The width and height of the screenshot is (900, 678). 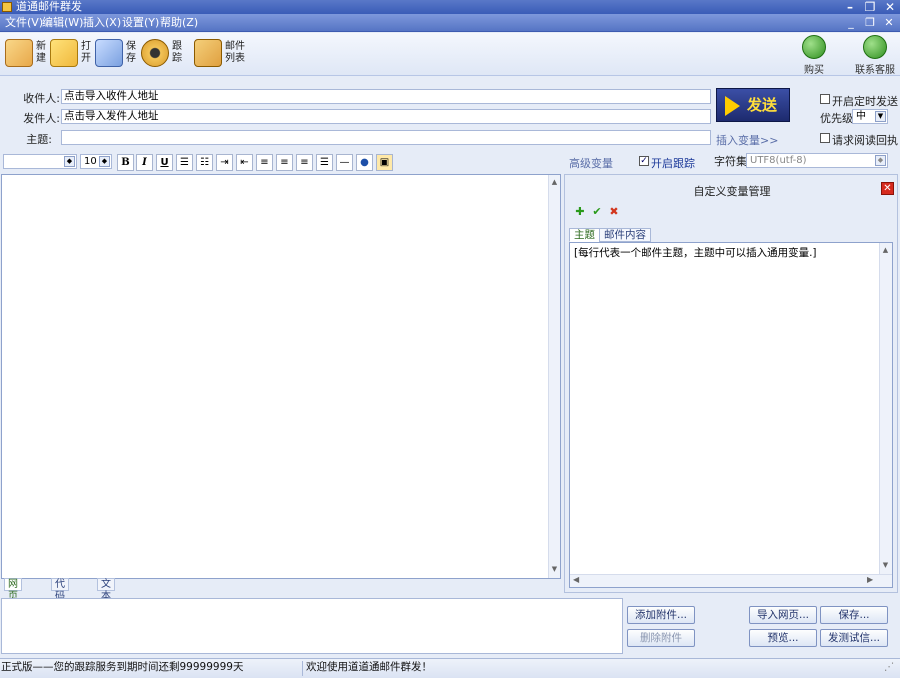 What do you see at coordinates (817, 160) in the screenshot?
I see `charset-select: UTF8(utf-8) ◆` at bounding box center [817, 160].